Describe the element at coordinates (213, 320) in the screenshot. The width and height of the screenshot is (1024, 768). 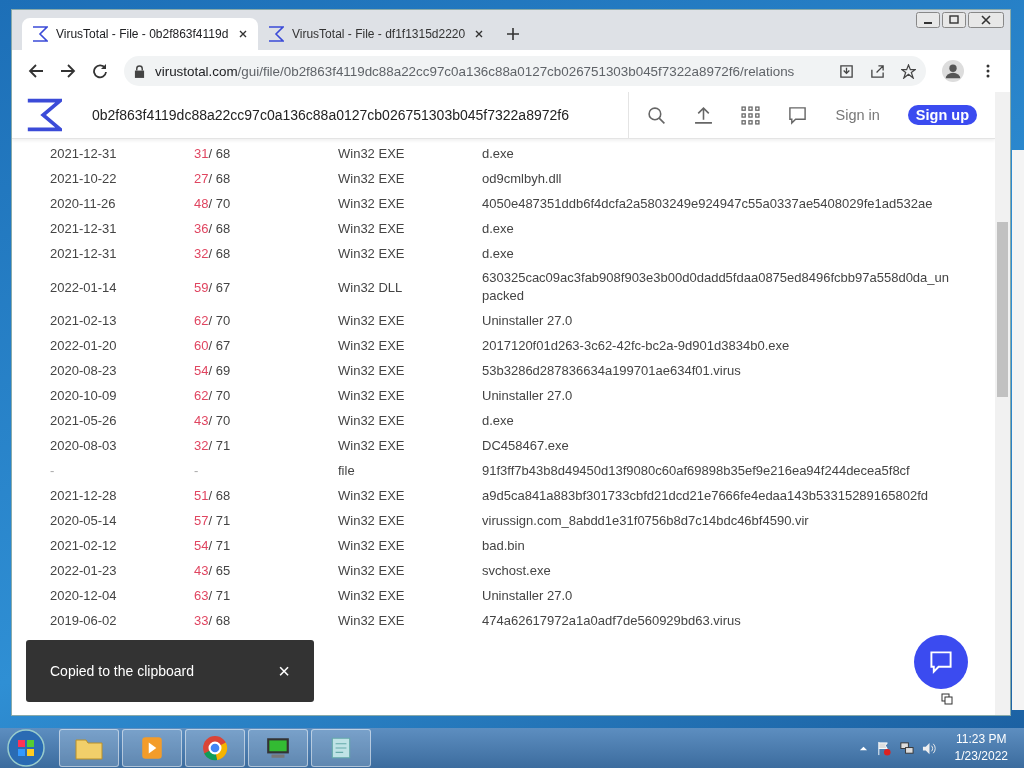
I see `detections-cell-text: 62/ 70` at that location.